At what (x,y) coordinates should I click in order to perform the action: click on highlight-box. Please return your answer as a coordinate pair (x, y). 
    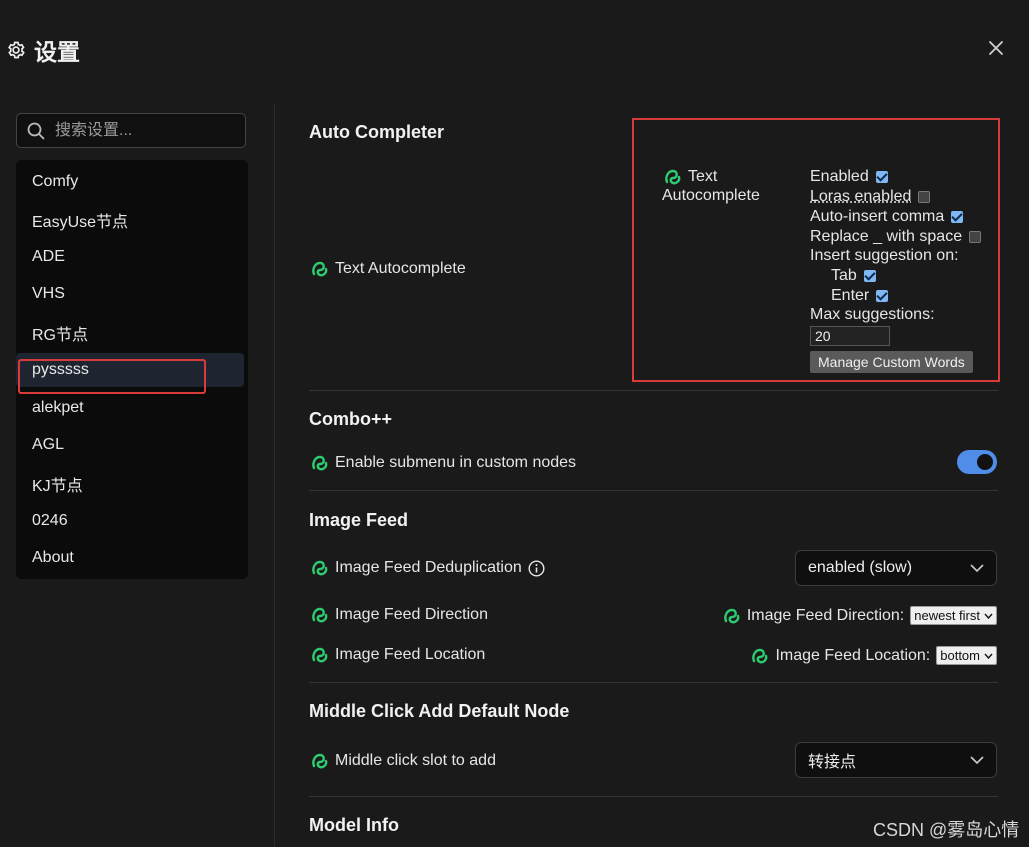
    Looking at the image, I should click on (112, 376).